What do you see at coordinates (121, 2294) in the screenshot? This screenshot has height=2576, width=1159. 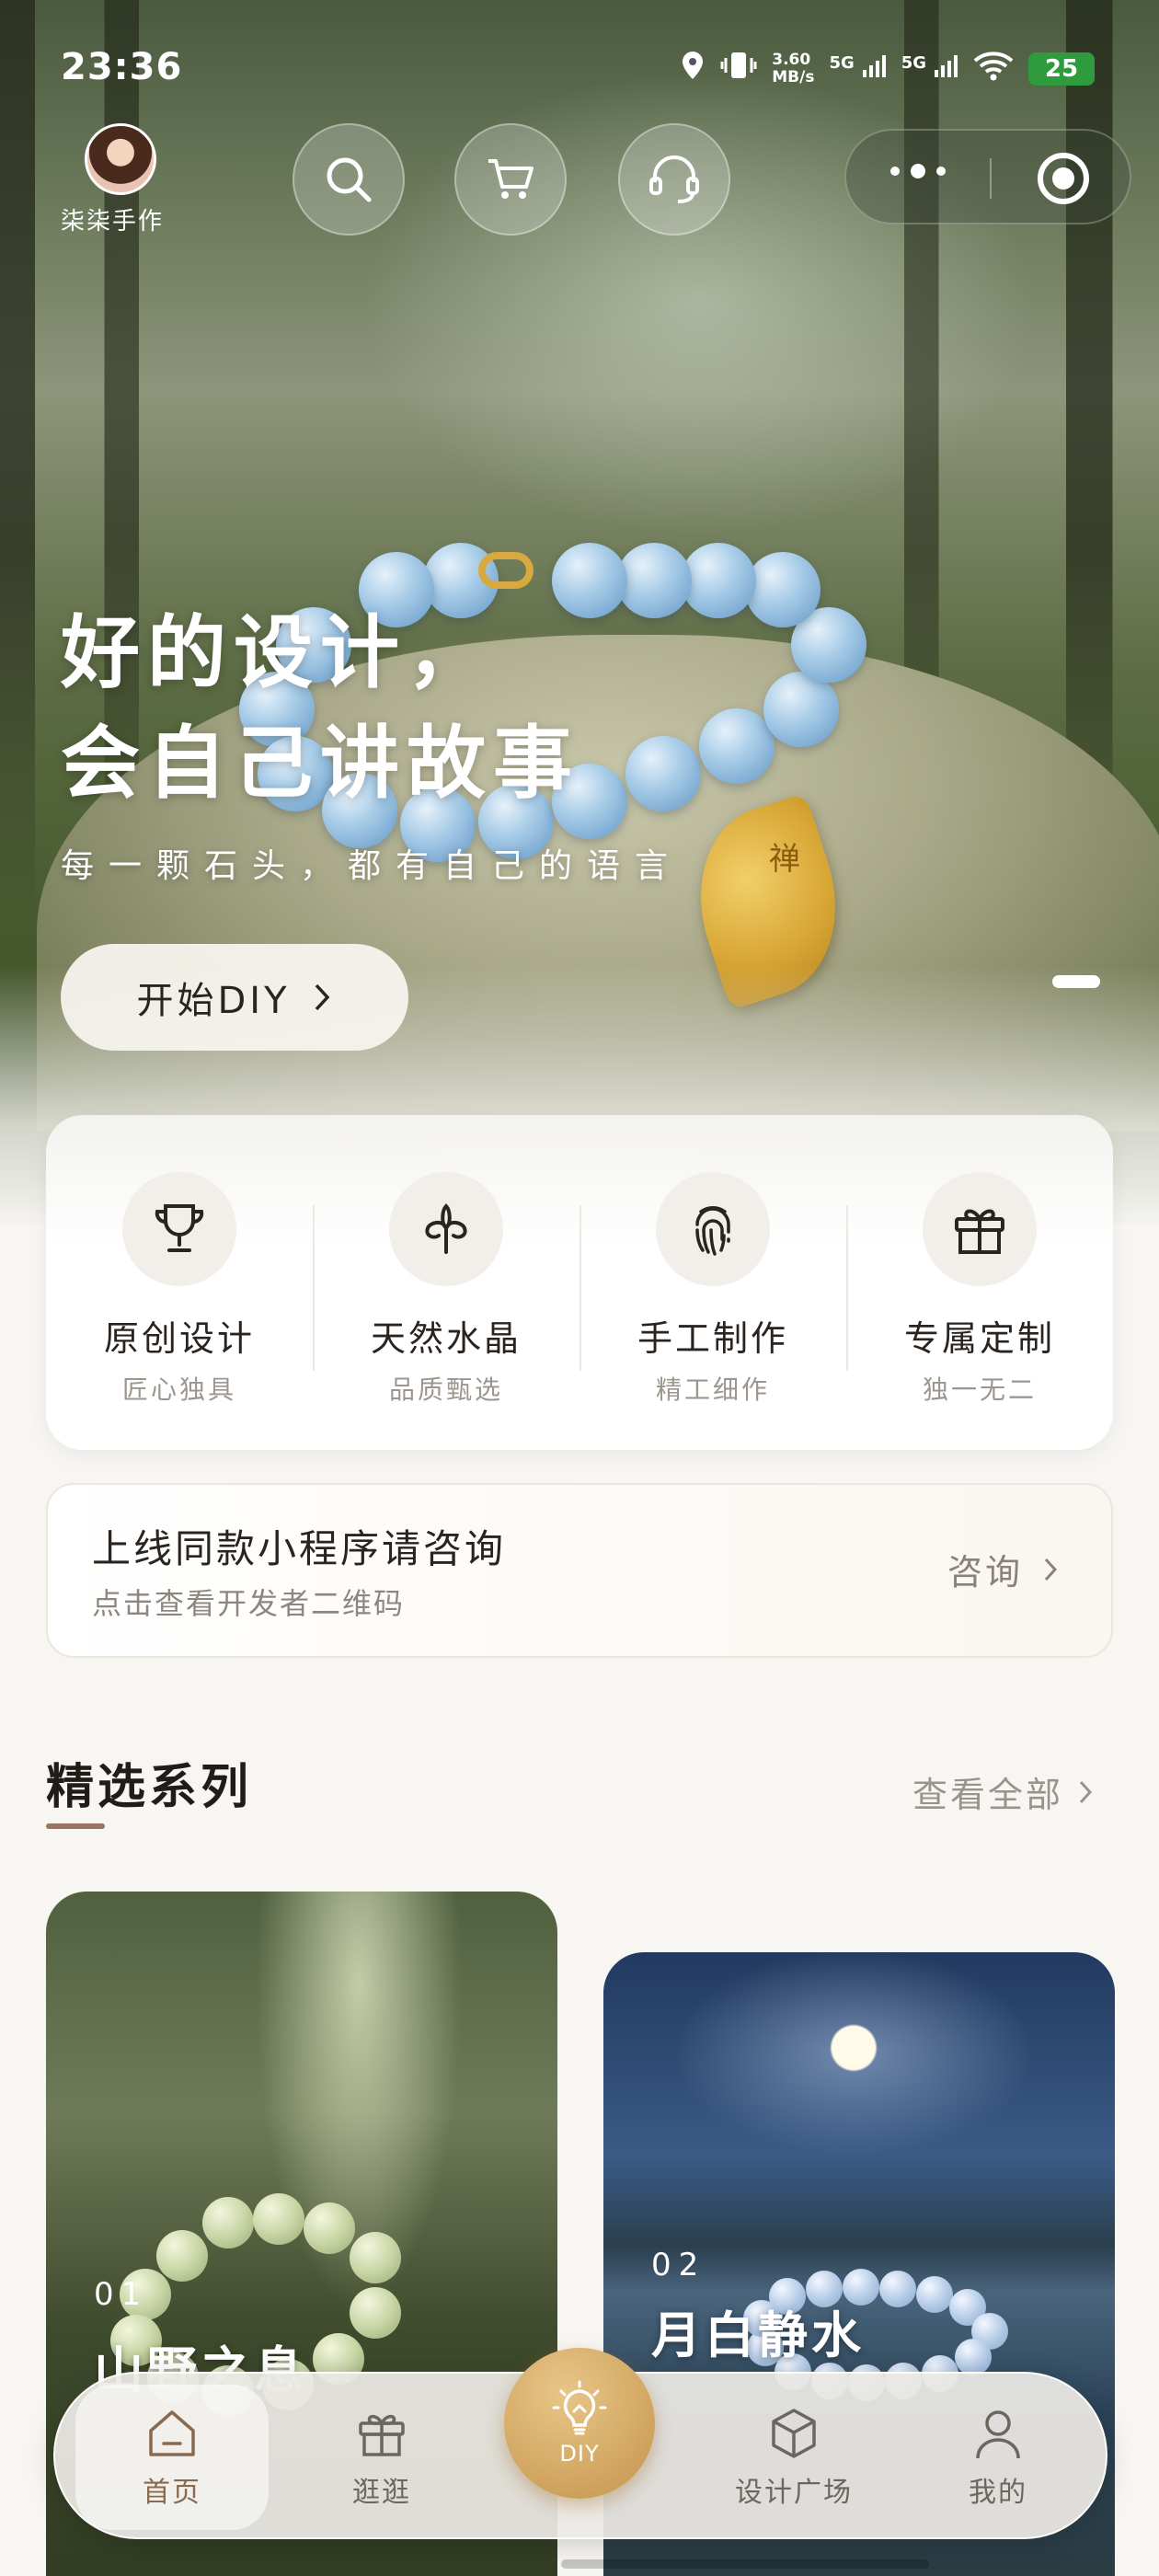 I see `series-number: 01` at bounding box center [121, 2294].